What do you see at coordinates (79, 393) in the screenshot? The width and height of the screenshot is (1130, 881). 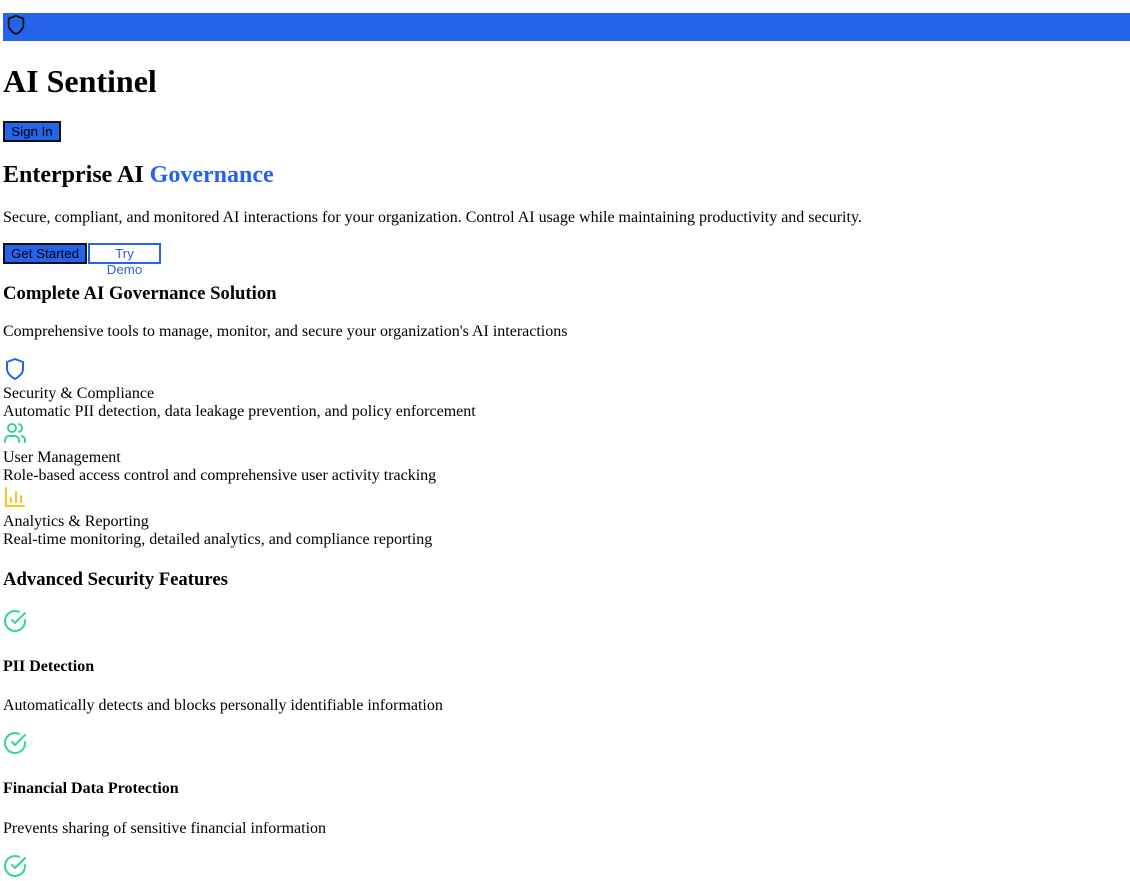 I see `feature-title: Security & Compliance` at bounding box center [79, 393].